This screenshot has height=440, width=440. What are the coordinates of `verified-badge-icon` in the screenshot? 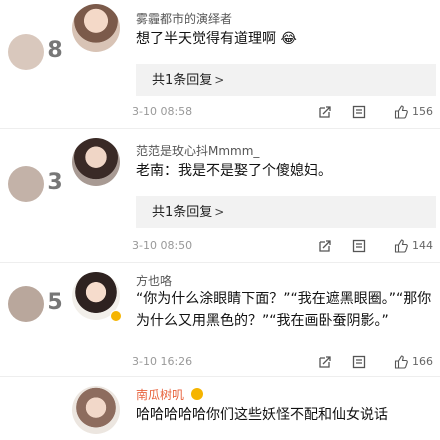 It's located at (116, 316).